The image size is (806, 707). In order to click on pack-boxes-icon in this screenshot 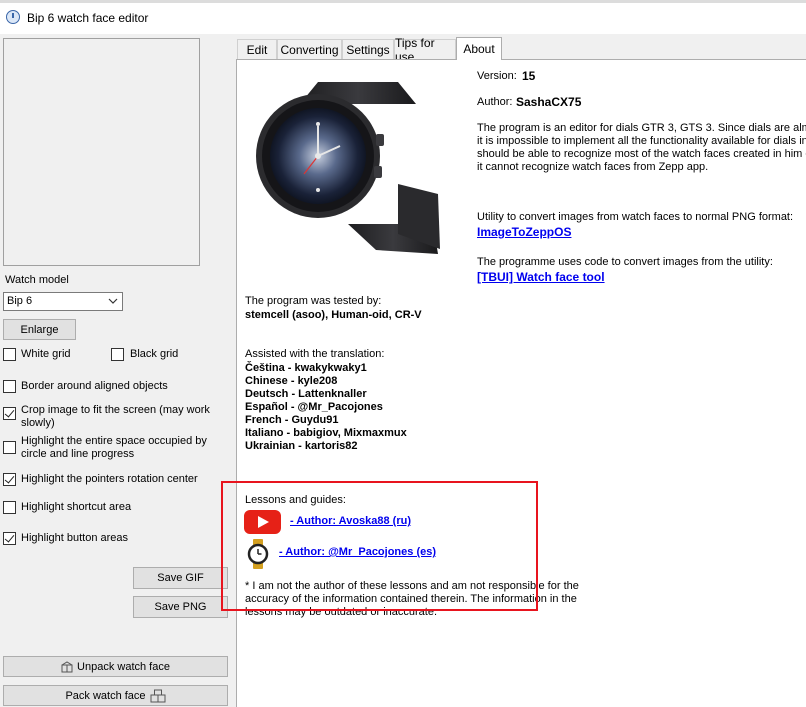, I will do `click(158, 695)`.